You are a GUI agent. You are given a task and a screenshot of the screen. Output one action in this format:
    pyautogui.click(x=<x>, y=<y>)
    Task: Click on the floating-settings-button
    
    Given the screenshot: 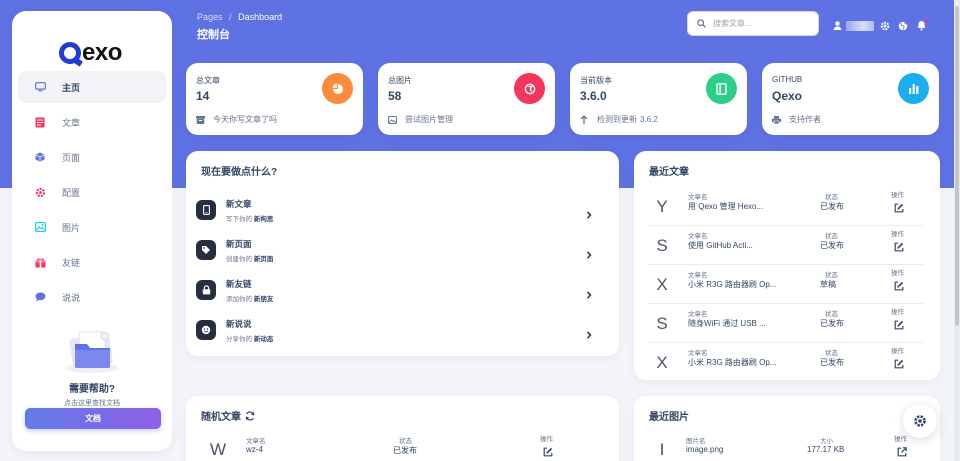 What is the action you would take?
    pyautogui.click(x=920, y=421)
    